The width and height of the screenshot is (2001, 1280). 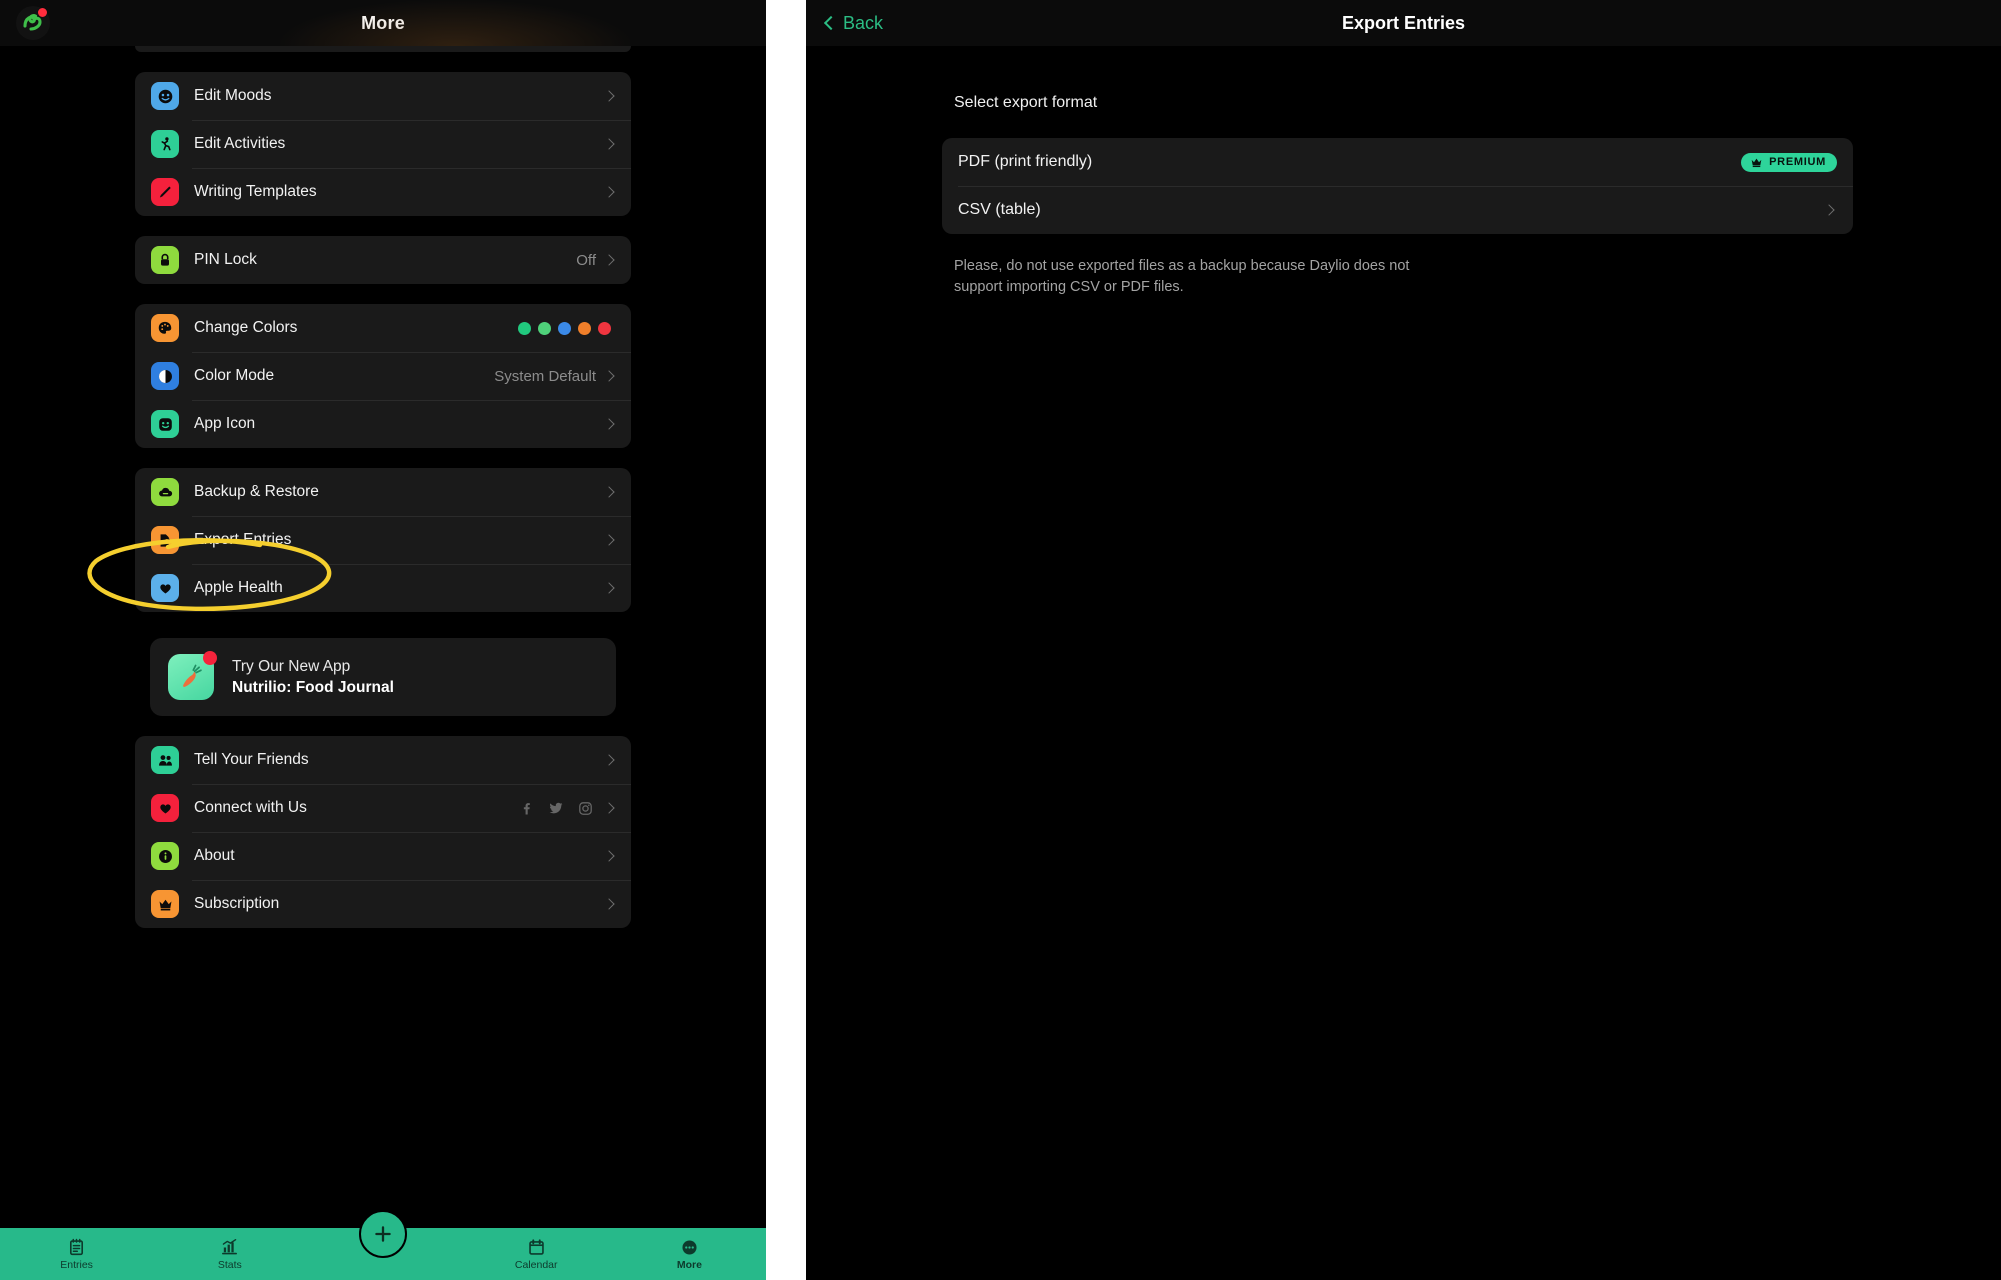 What do you see at coordinates (383, 192) in the screenshot?
I see `row-writing-templates: Writing Templates` at bounding box center [383, 192].